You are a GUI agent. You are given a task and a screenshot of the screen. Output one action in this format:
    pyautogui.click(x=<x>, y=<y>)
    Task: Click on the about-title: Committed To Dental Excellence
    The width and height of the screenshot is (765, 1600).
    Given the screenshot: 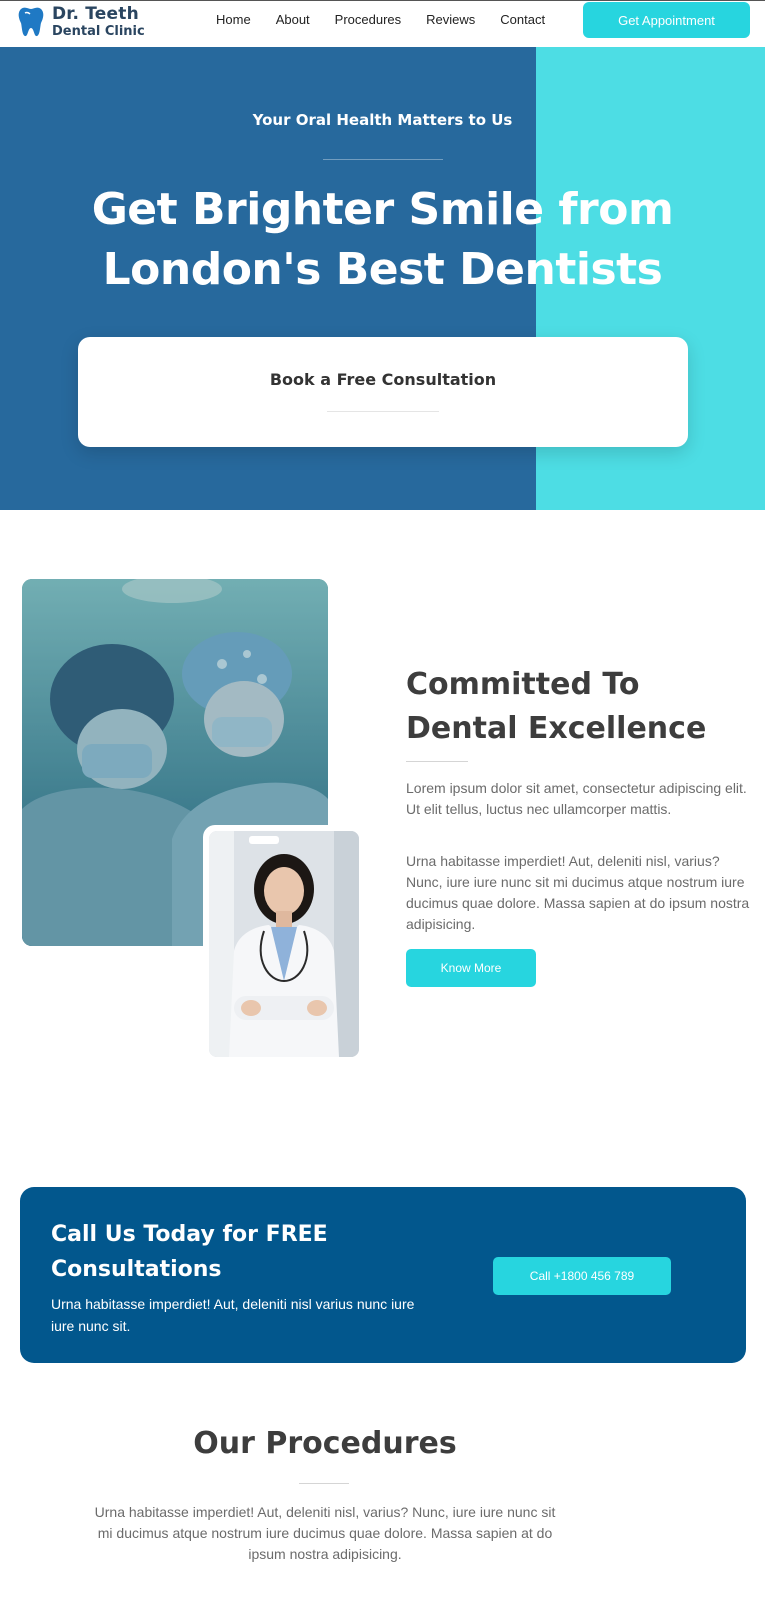 What is the action you would take?
    pyautogui.click(x=556, y=706)
    